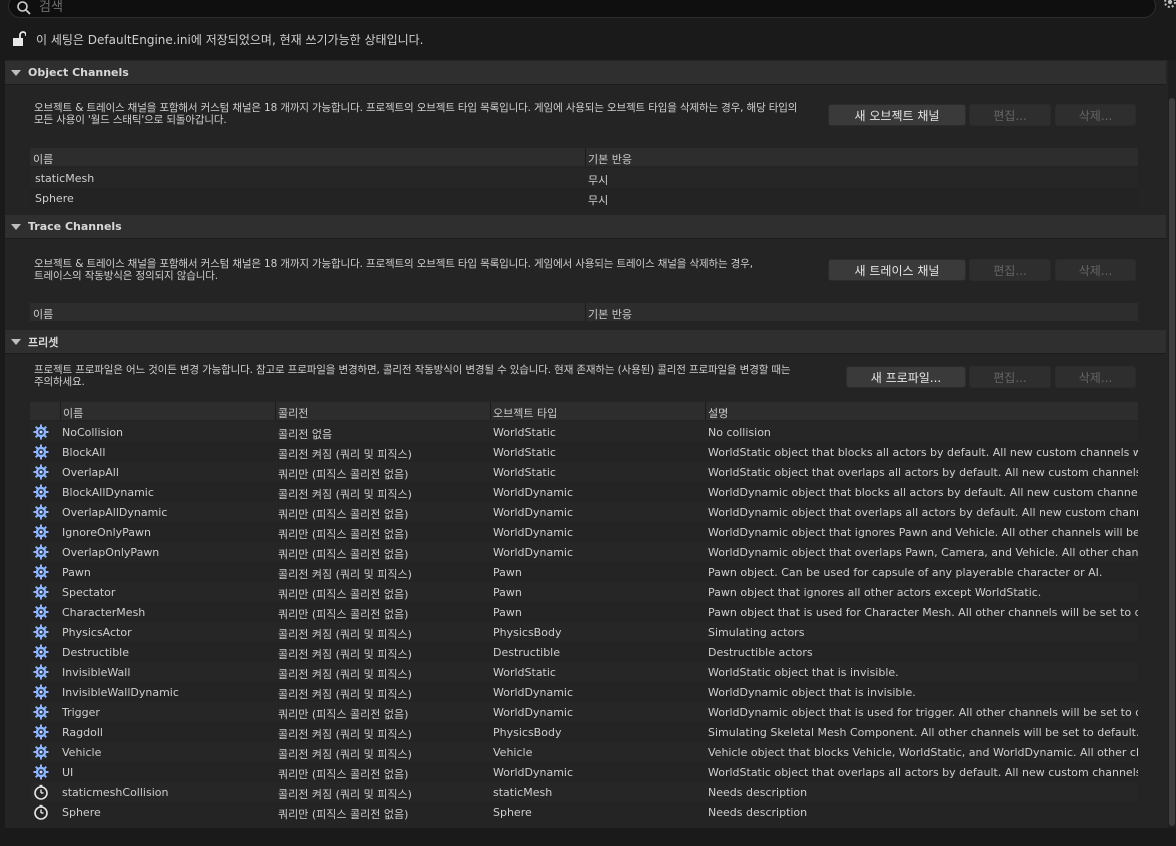  I want to click on profile-name: Sphere, so click(81, 812).